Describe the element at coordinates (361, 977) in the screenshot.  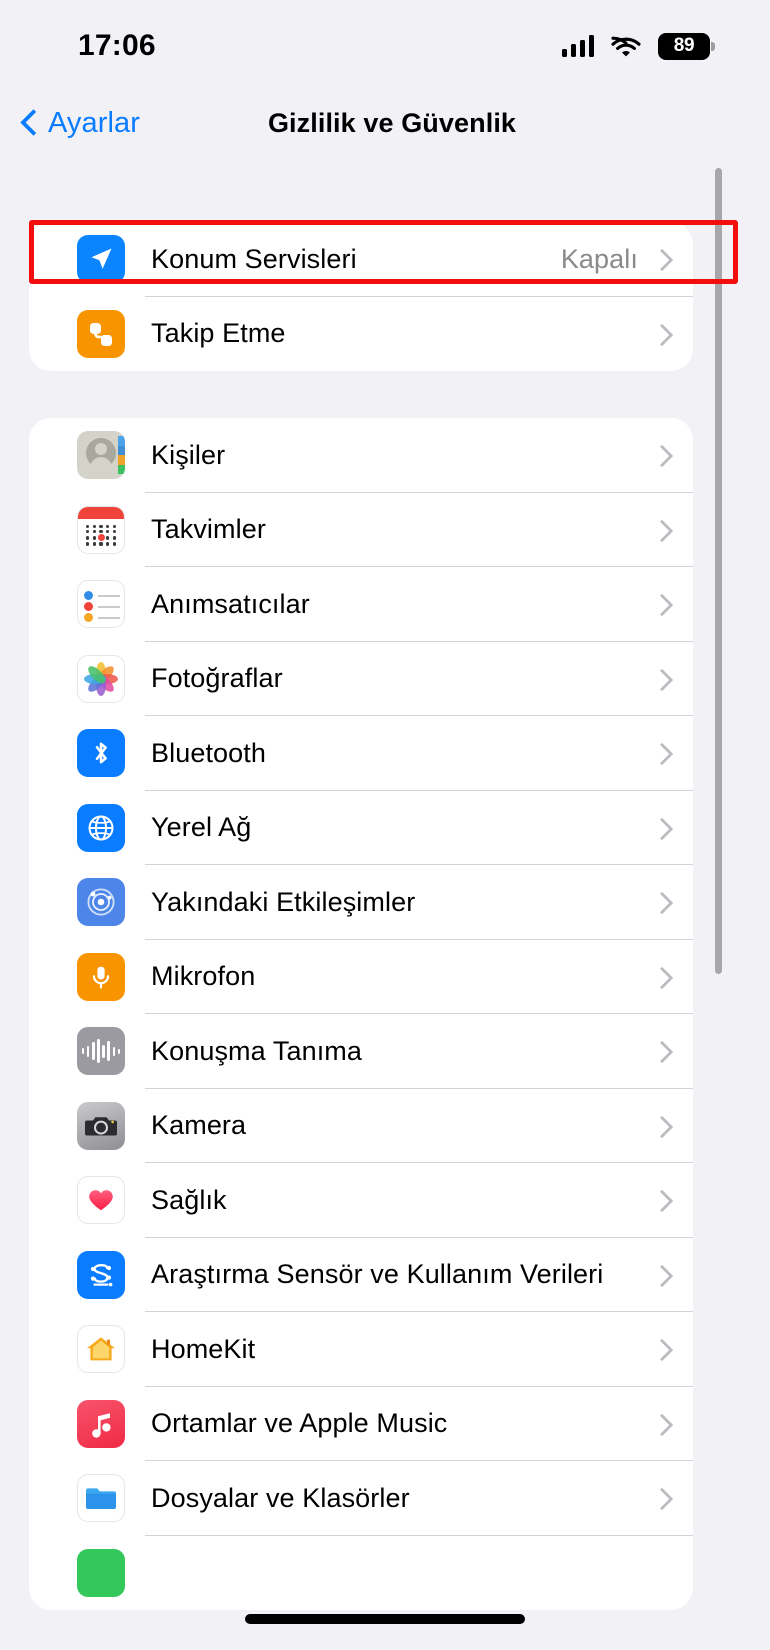
I see `row-microphone: Mikrofon` at that location.